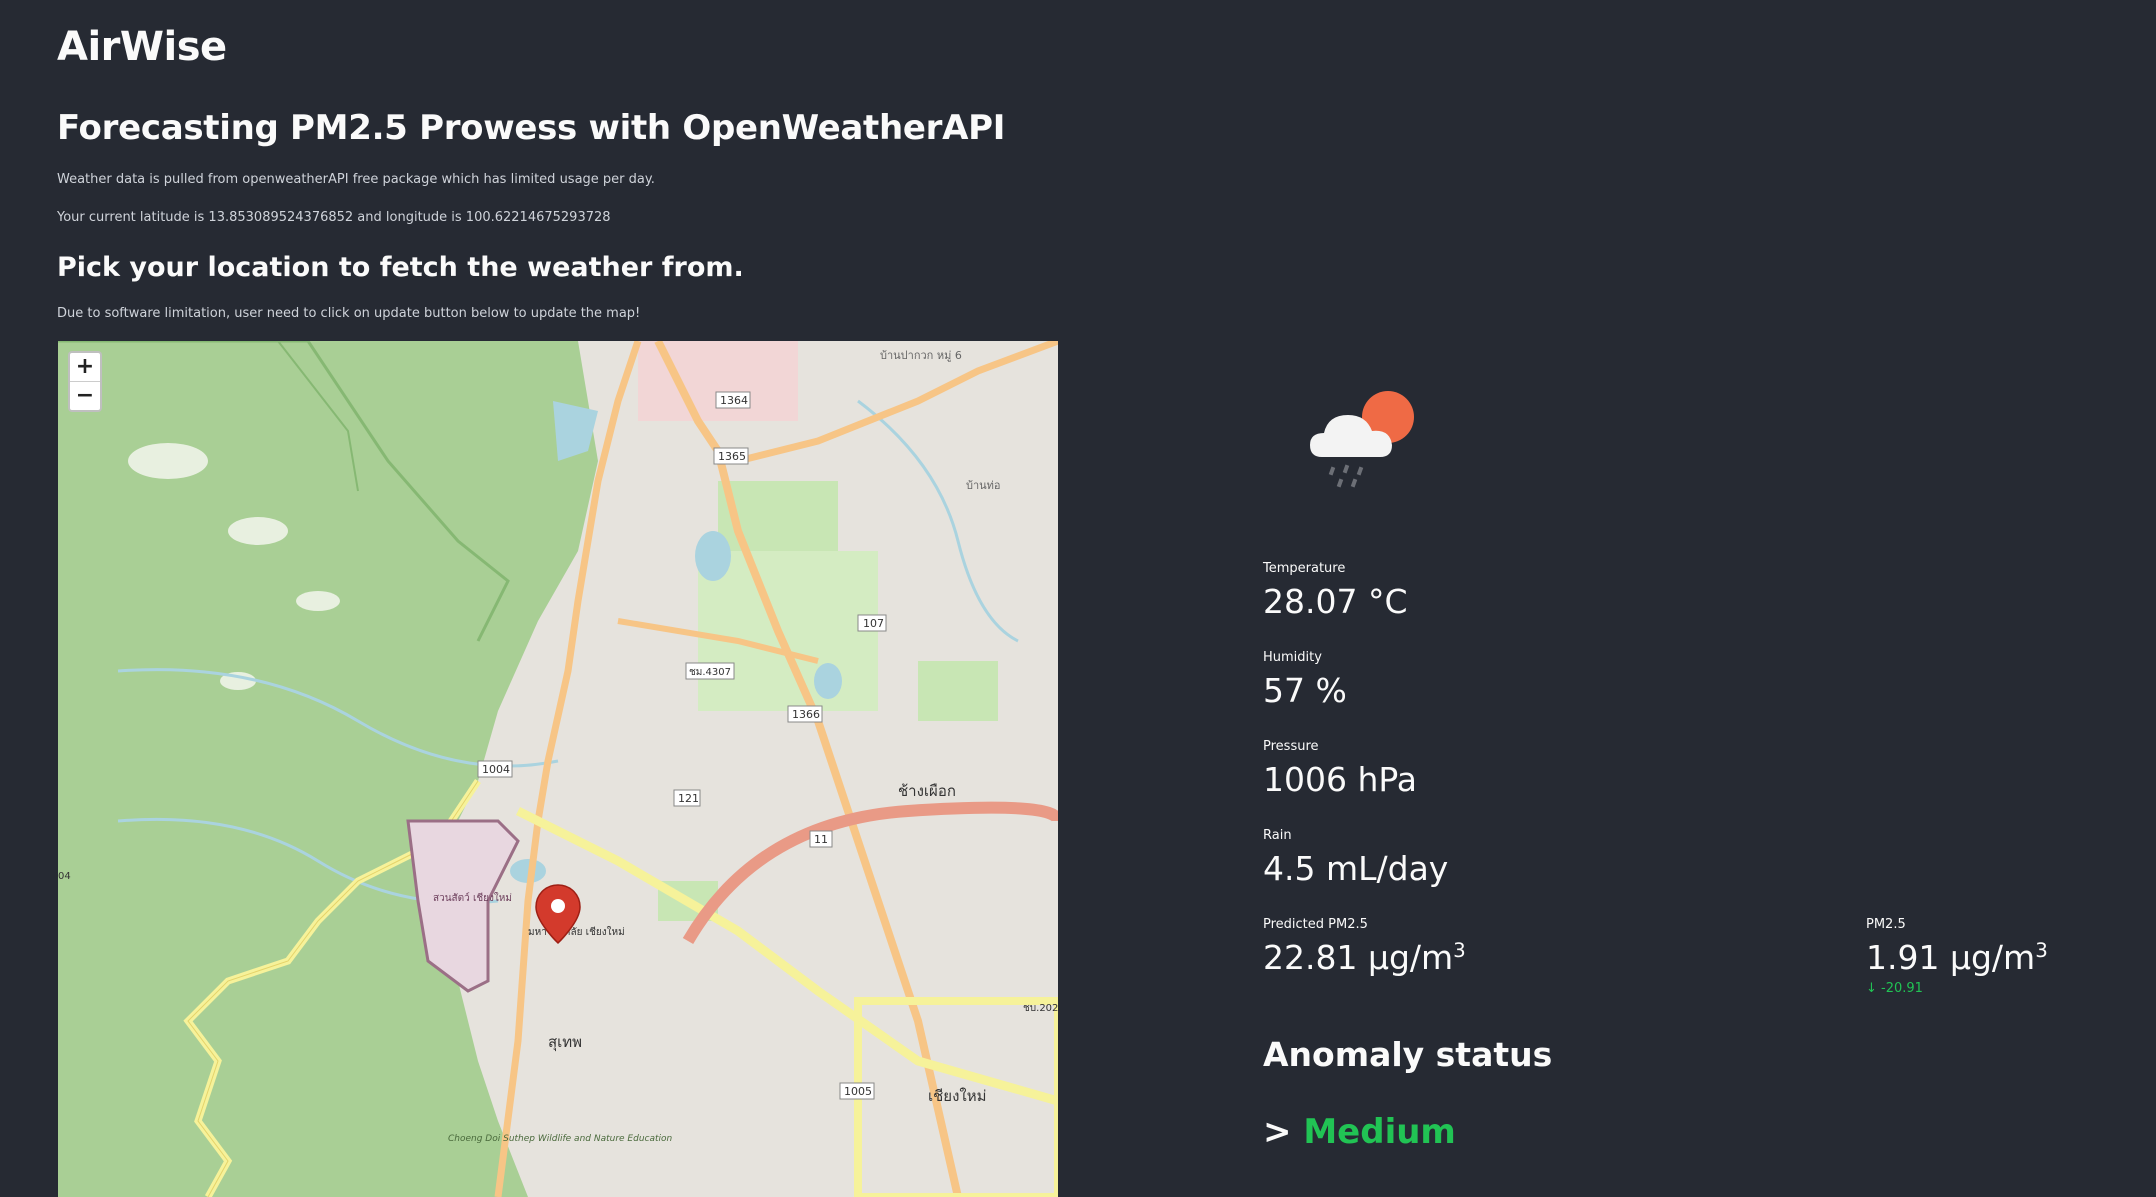 This screenshot has width=2156, height=1197. Describe the element at coordinates (1340, 779) in the screenshot. I see `pressure-value: 1006 hPa` at that location.